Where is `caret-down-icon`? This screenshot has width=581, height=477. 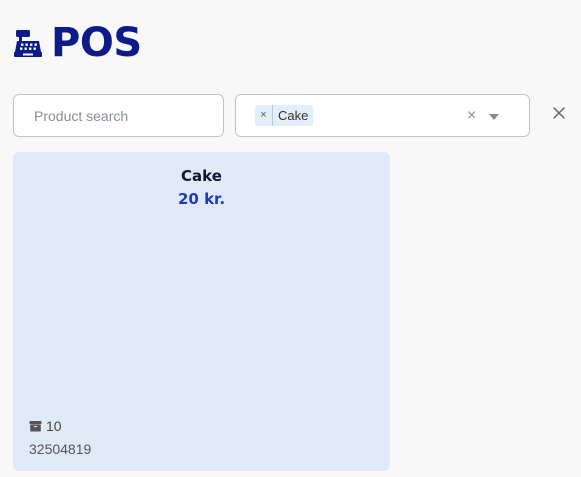 caret-down-icon is located at coordinates (494, 117).